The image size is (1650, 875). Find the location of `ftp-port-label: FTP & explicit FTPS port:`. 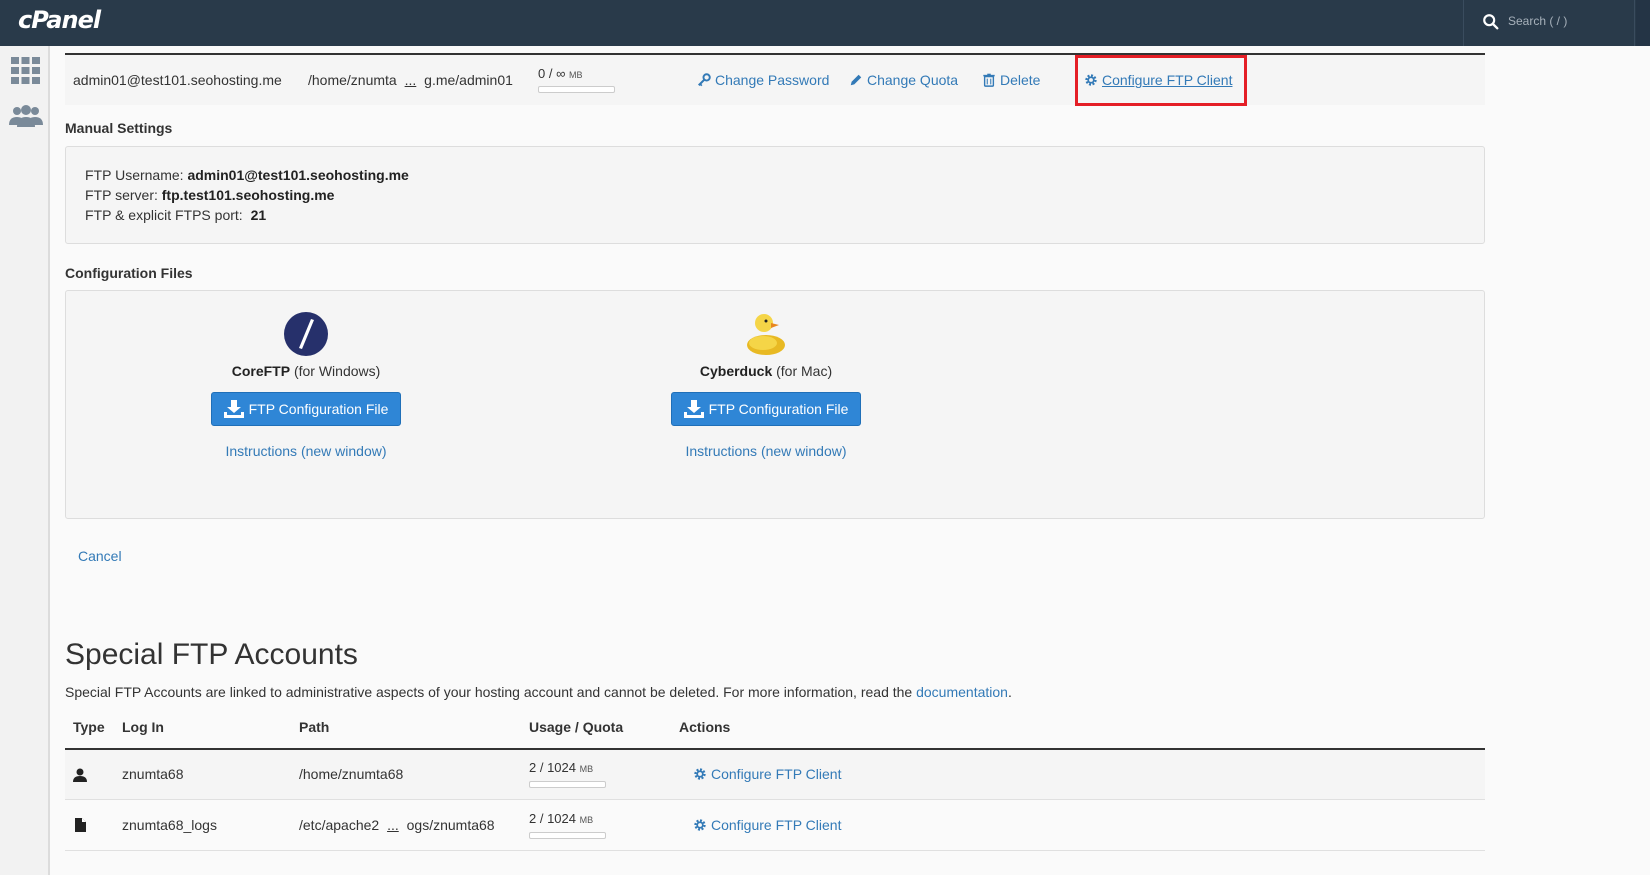

ftp-port-label: FTP & explicit FTPS port: is located at coordinates (164, 215).